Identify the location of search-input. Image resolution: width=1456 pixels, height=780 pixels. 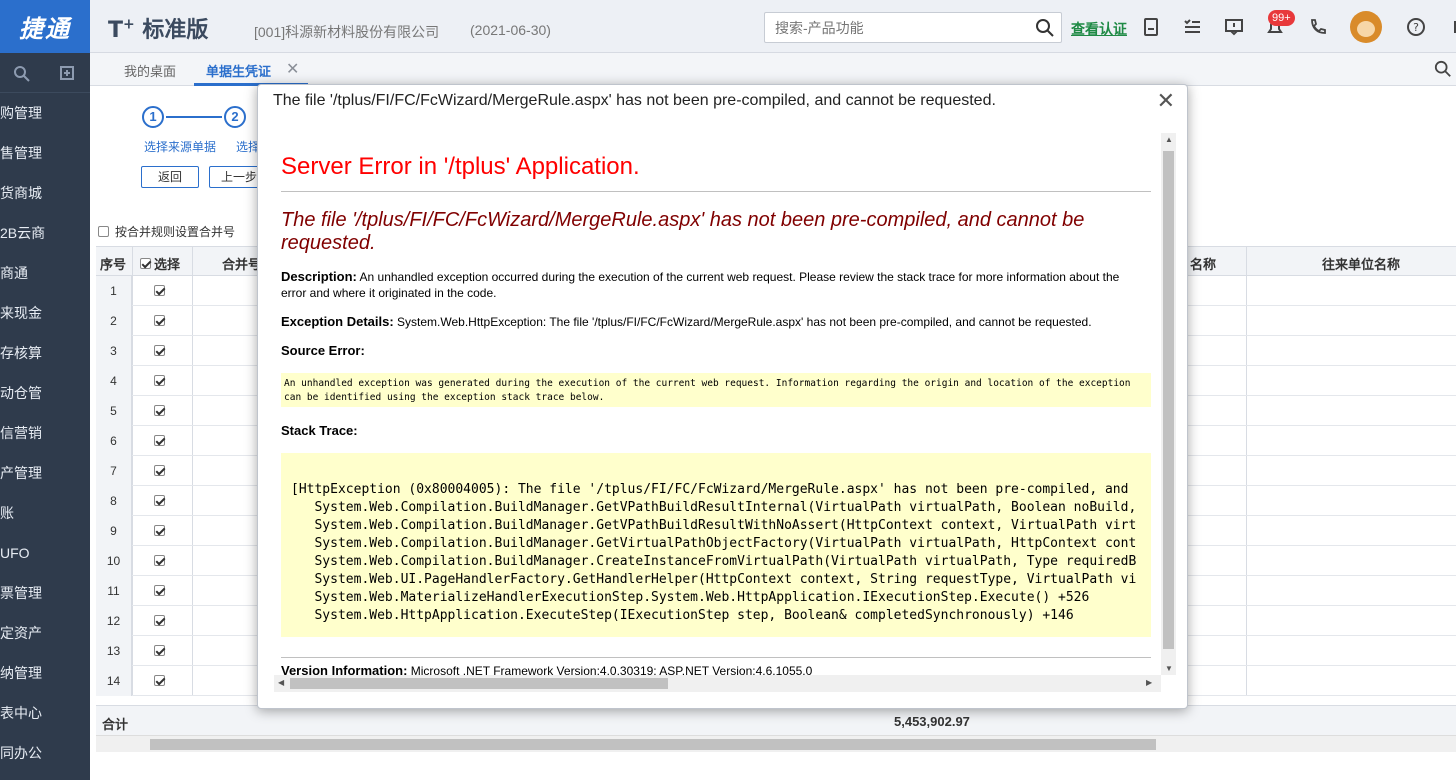
(895, 27).